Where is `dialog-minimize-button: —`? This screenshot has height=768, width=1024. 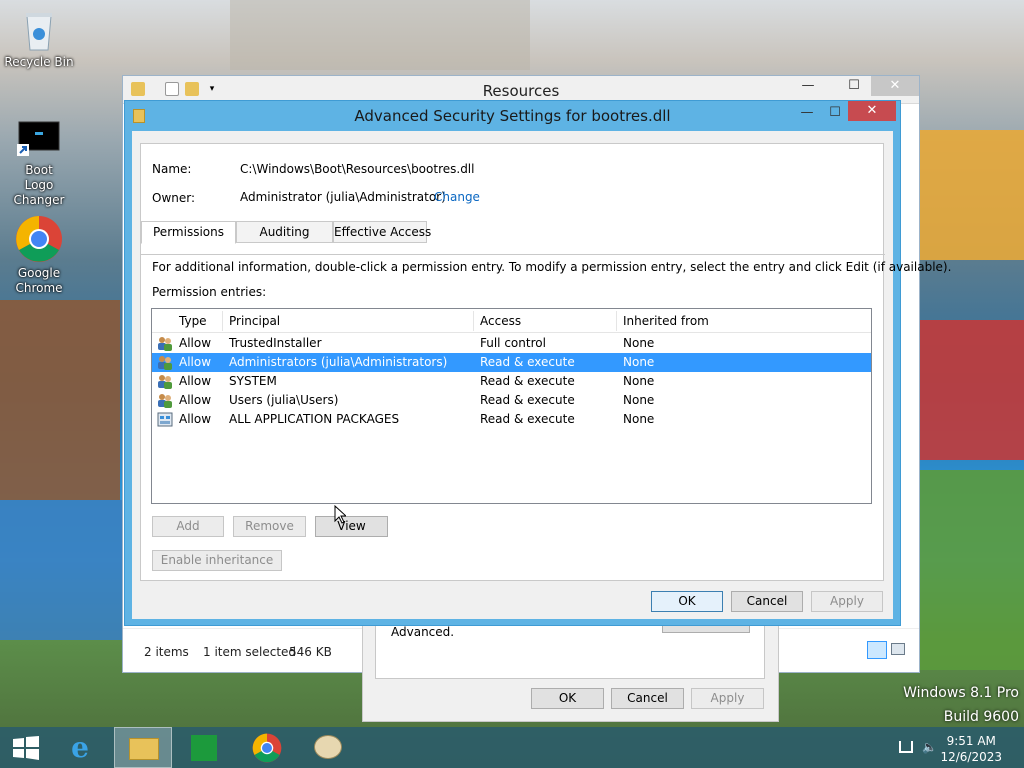
dialog-minimize-button: — is located at coordinates (807, 113).